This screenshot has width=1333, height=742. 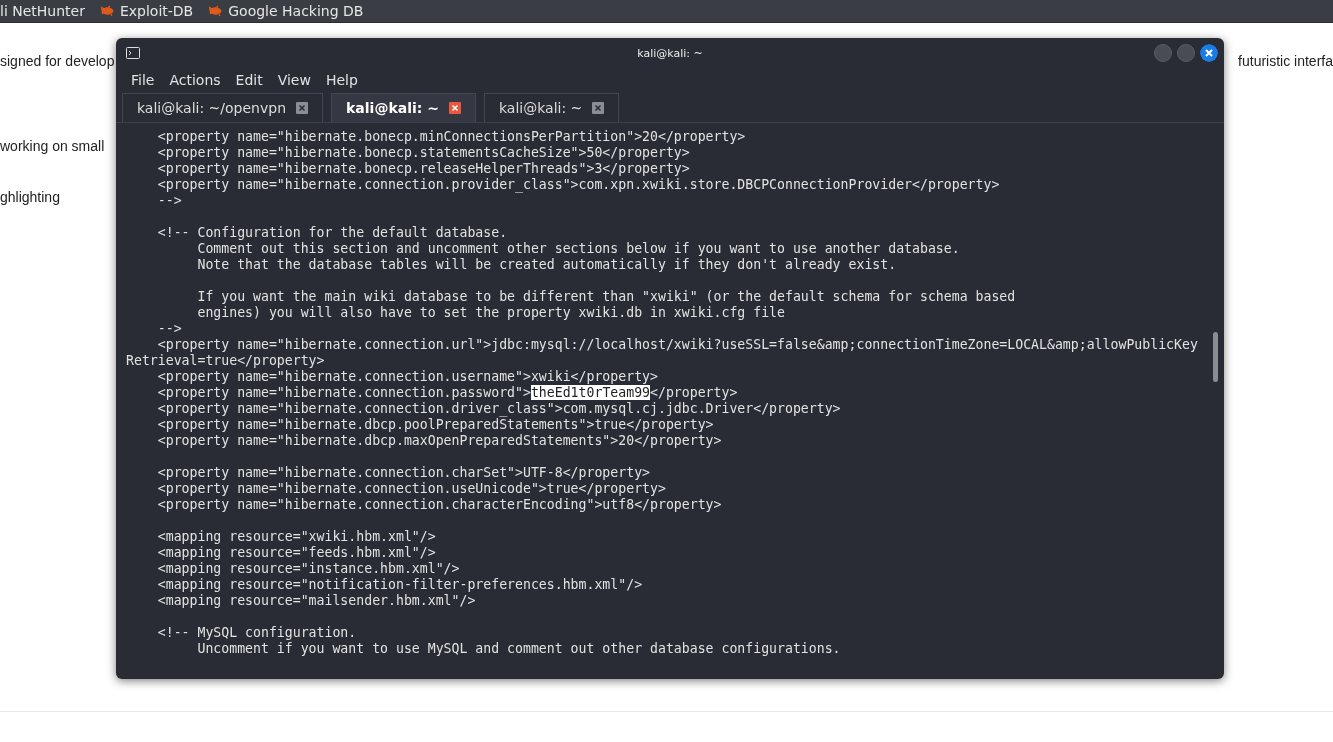 What do you see at coordinates (407, 376) in the screenshot?
I see `code-line: <property name="hibernate.connection.username">xwiki</property>` at bounding box center [407, 376].